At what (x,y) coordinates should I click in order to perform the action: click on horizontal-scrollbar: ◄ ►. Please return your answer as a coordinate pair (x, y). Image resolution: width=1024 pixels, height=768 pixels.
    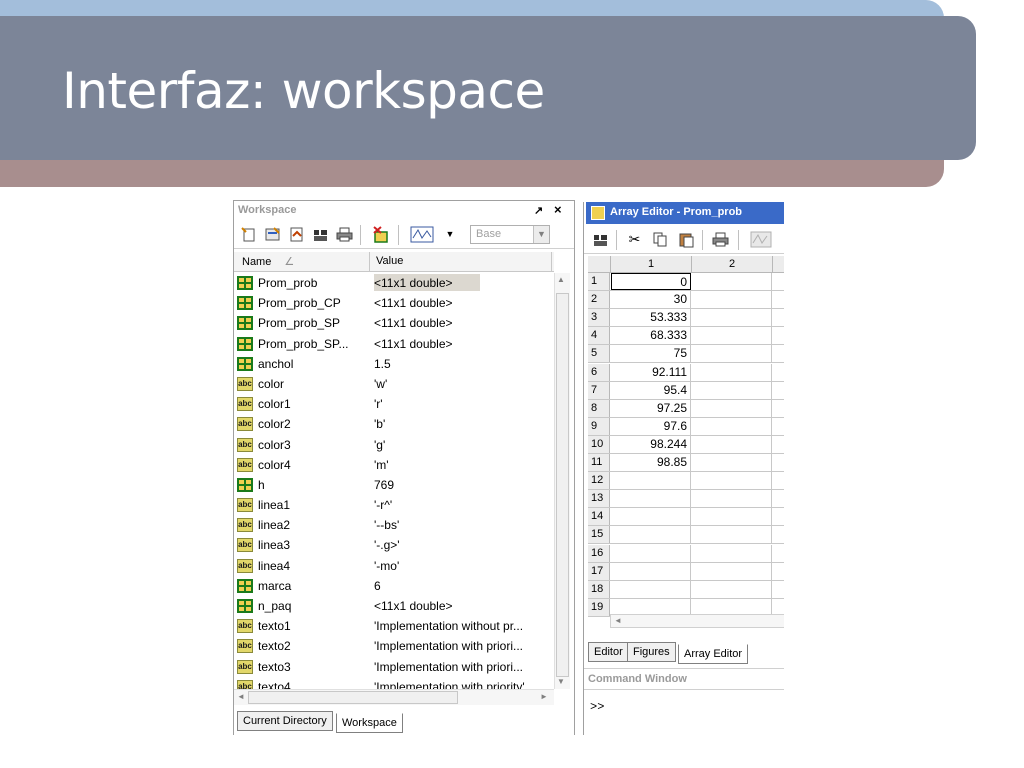
    Looking at the image, I should click on (394, 697).